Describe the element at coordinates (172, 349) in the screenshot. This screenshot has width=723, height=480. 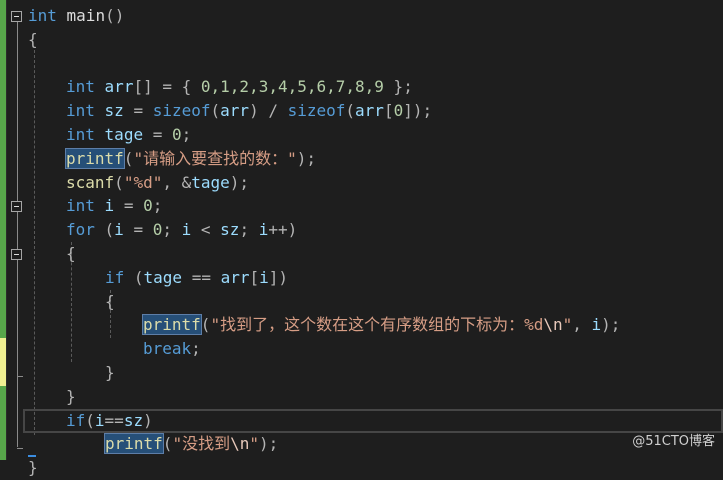
I see `code-line: break;` at that location.